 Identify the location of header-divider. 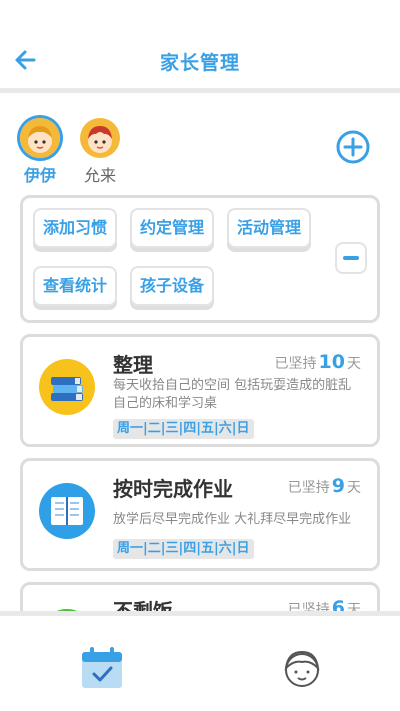
(200, 90).